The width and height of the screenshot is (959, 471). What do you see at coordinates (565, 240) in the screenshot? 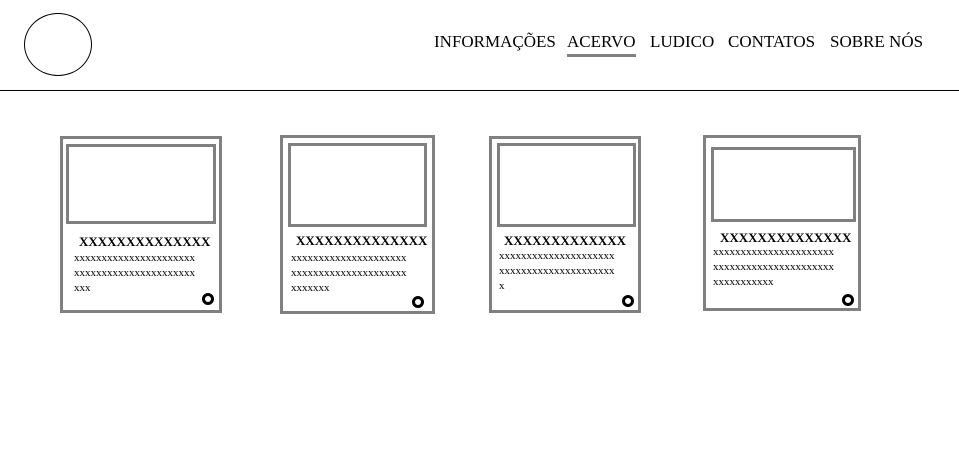
I see `card-title: XXXXXXXXXXXXX` at bounding box center [565, 240].